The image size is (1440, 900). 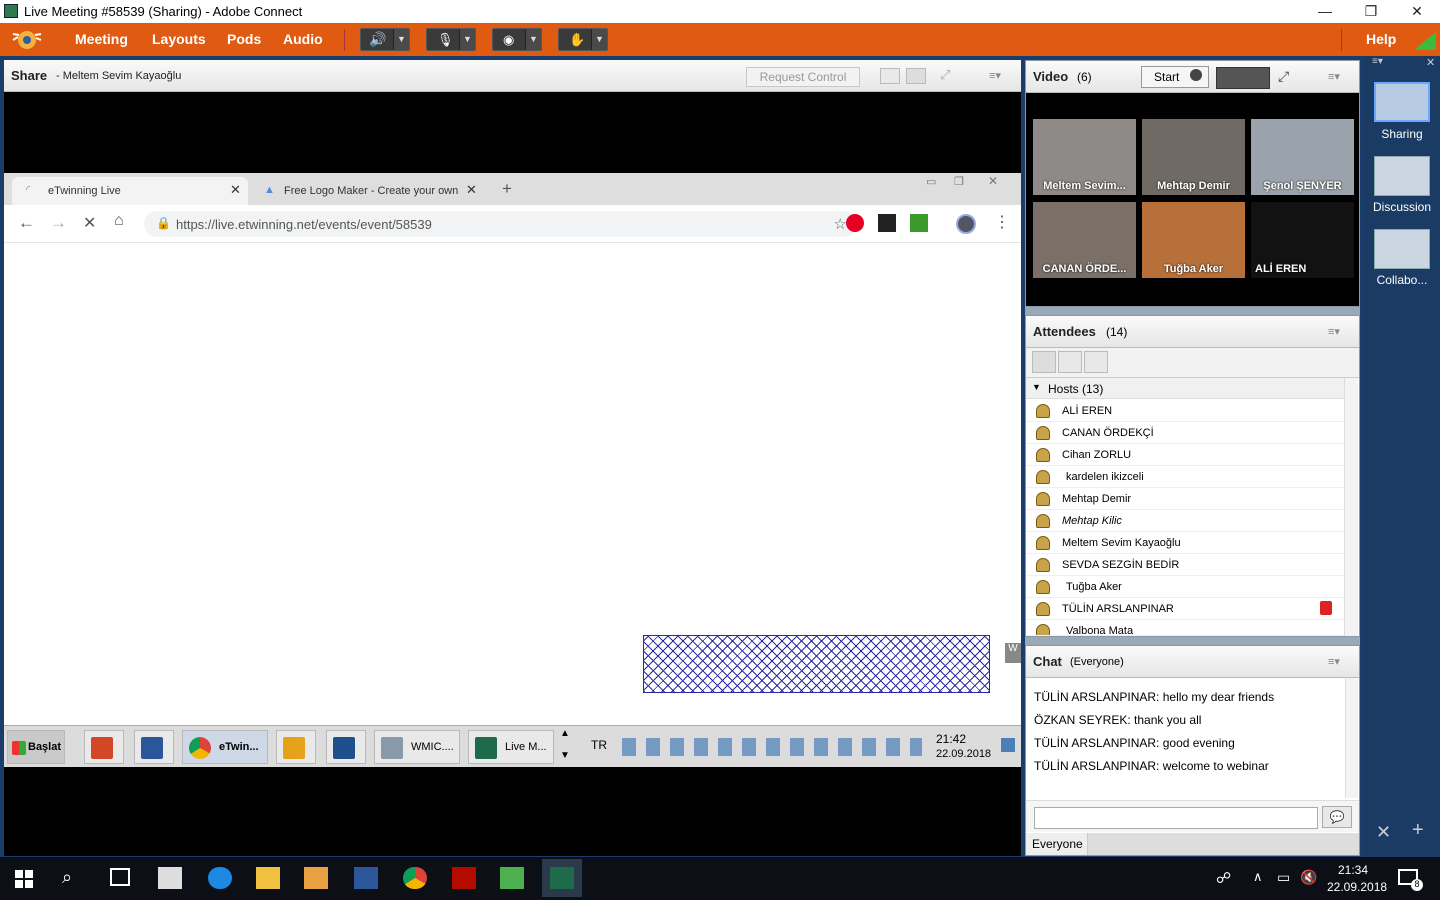 I want to click on side-tab-icon: W, so click(x=1013, y=653).